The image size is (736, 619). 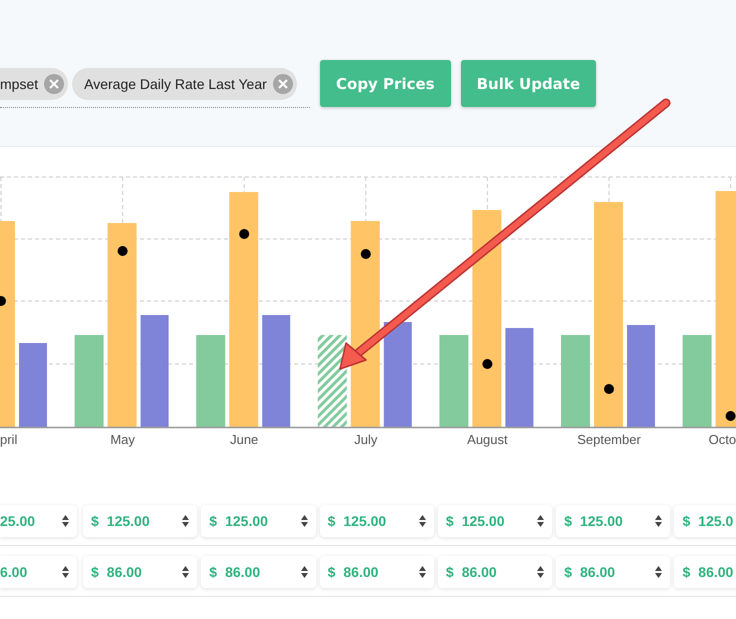 What do you see at coordinates (528, 83) in the screenshot?
I see `action-button: Bulk Update` at bounding box center [528, 83].